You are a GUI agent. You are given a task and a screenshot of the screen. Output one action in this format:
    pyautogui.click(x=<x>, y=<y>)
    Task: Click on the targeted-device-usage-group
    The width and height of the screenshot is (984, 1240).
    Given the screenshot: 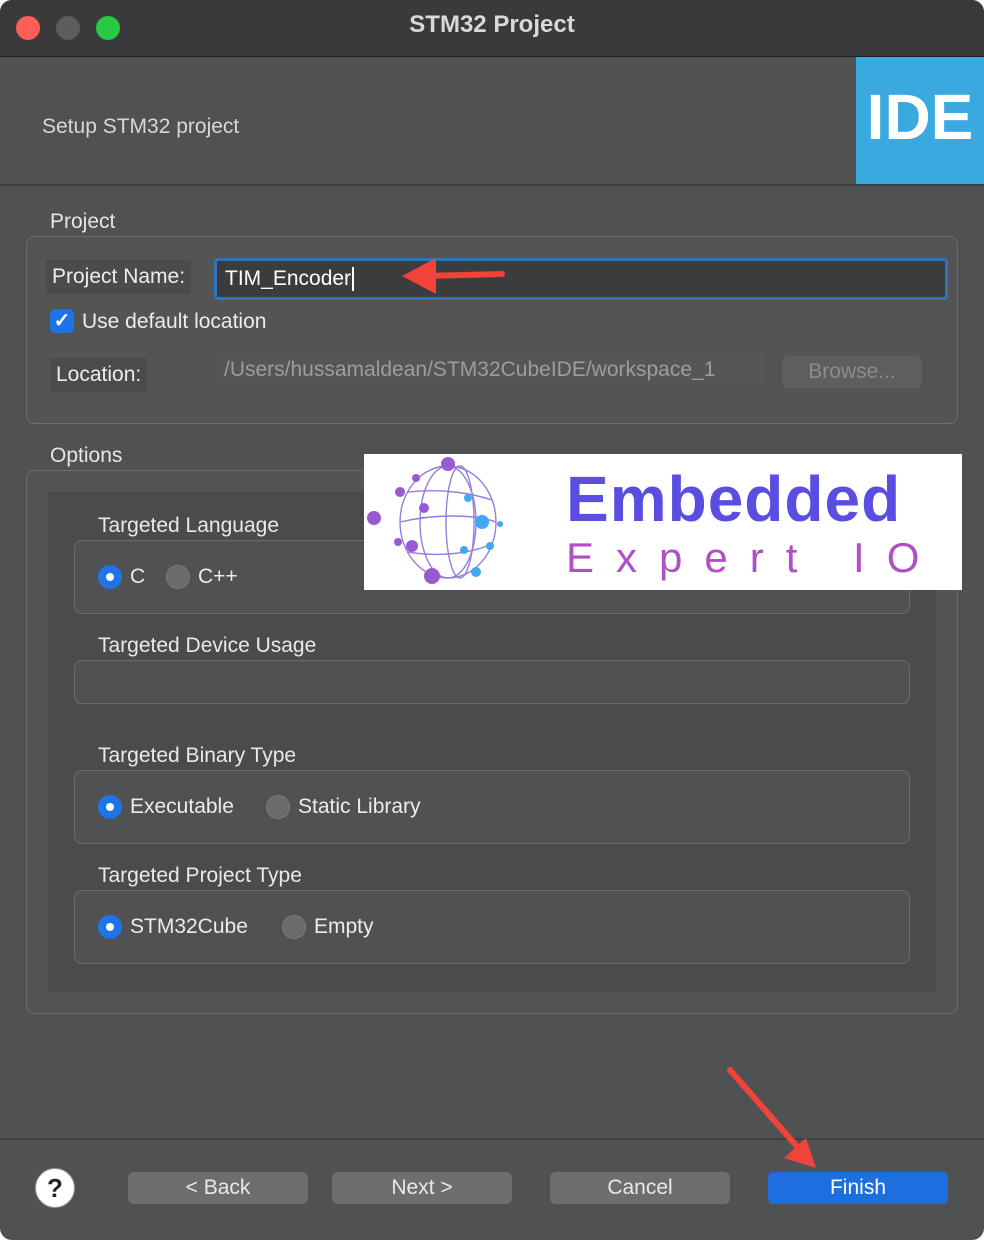 What is the action you would take?
    pyautogui.click(x=492, y=682)
    